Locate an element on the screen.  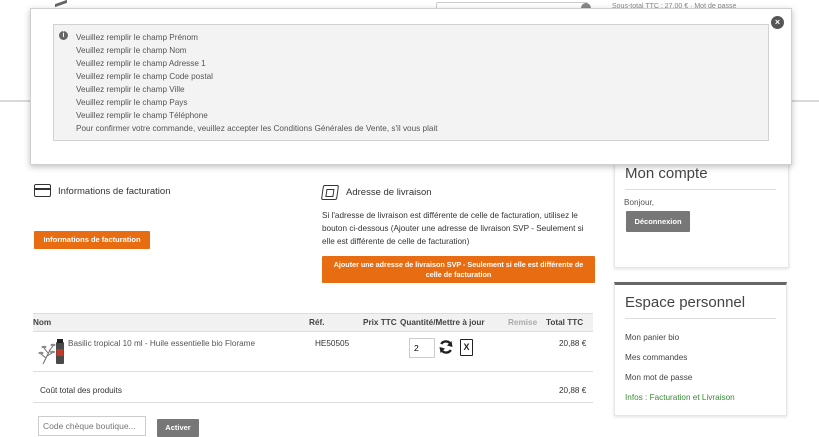
total-value: 20,88 € is located at coordinates (573, 390).